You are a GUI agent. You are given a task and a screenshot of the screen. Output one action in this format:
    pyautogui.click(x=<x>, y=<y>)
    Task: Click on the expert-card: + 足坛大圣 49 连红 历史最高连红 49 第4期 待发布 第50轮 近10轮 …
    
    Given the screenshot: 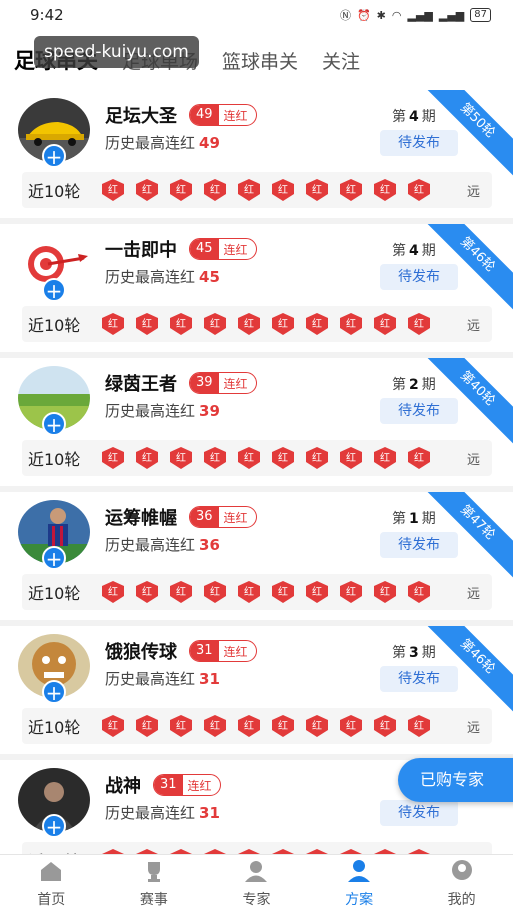 What is the action you would take?
    pyautogui.click(x=256, y=154)
    